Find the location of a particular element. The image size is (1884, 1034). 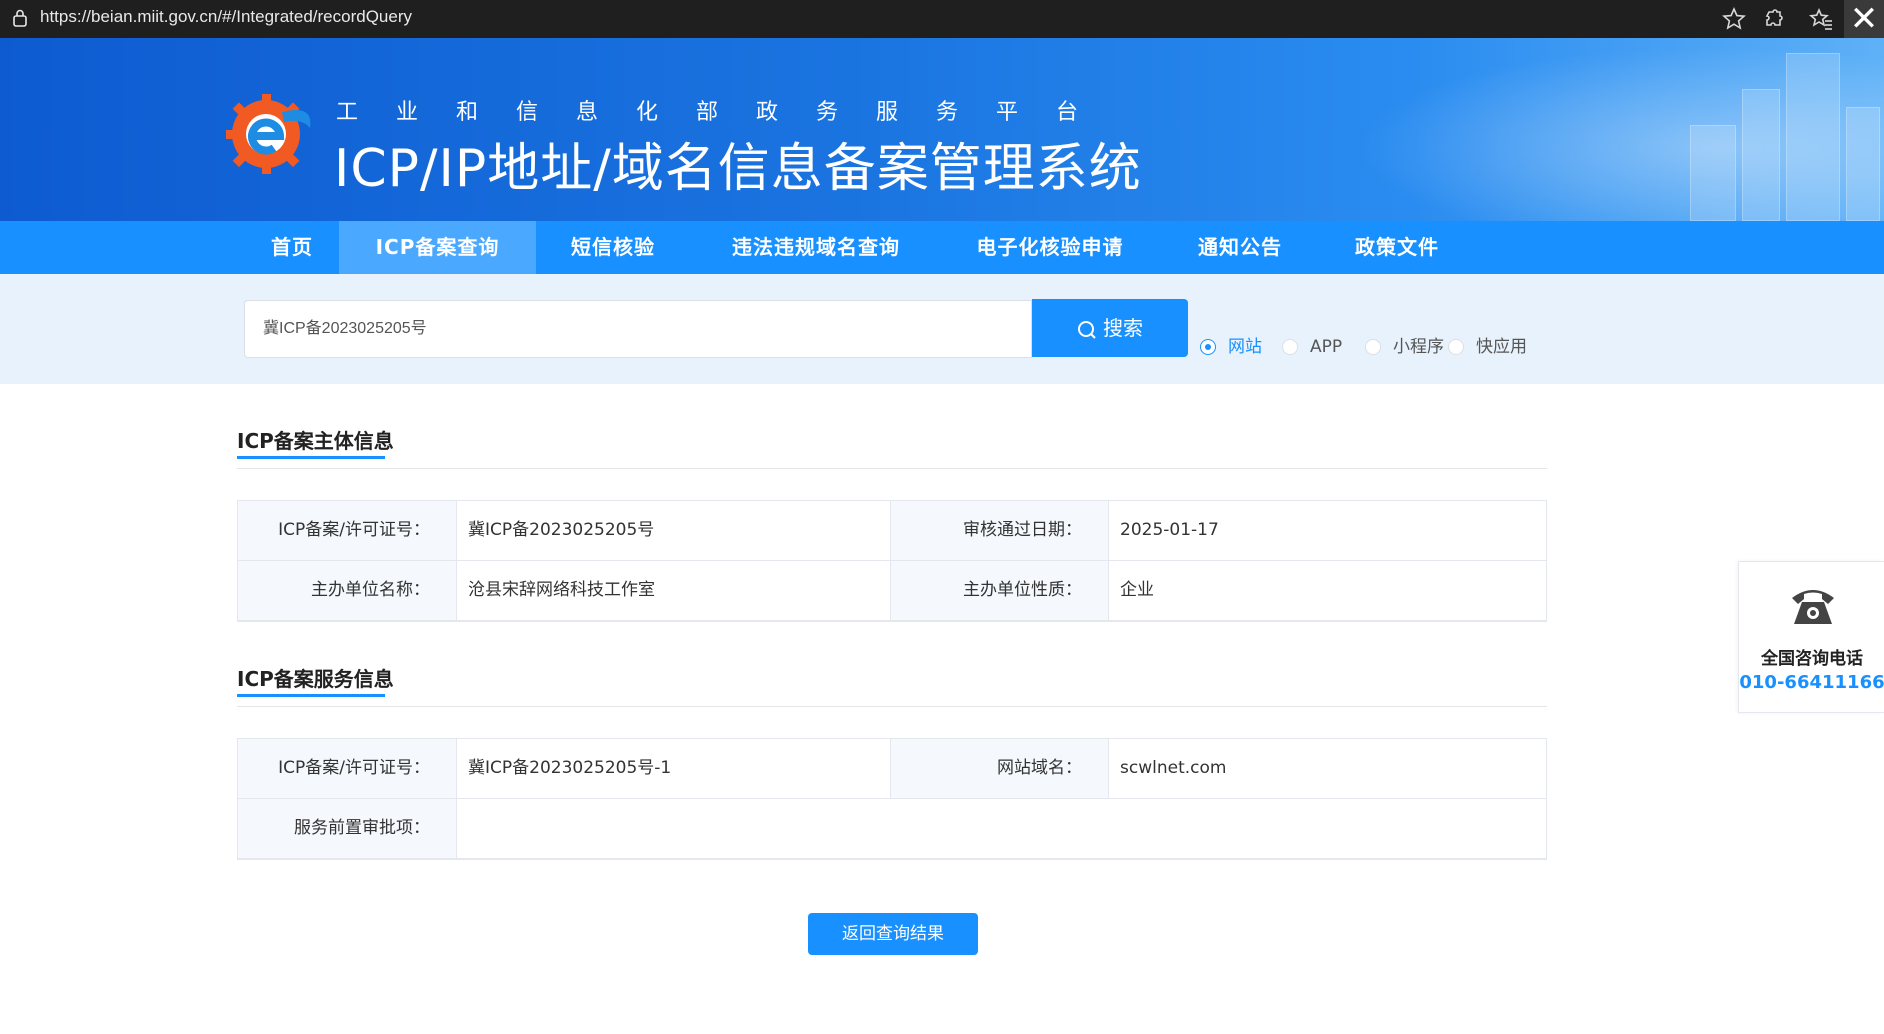

back-to-results-button: 返回查询结果 is located at coordinates (893, 934).